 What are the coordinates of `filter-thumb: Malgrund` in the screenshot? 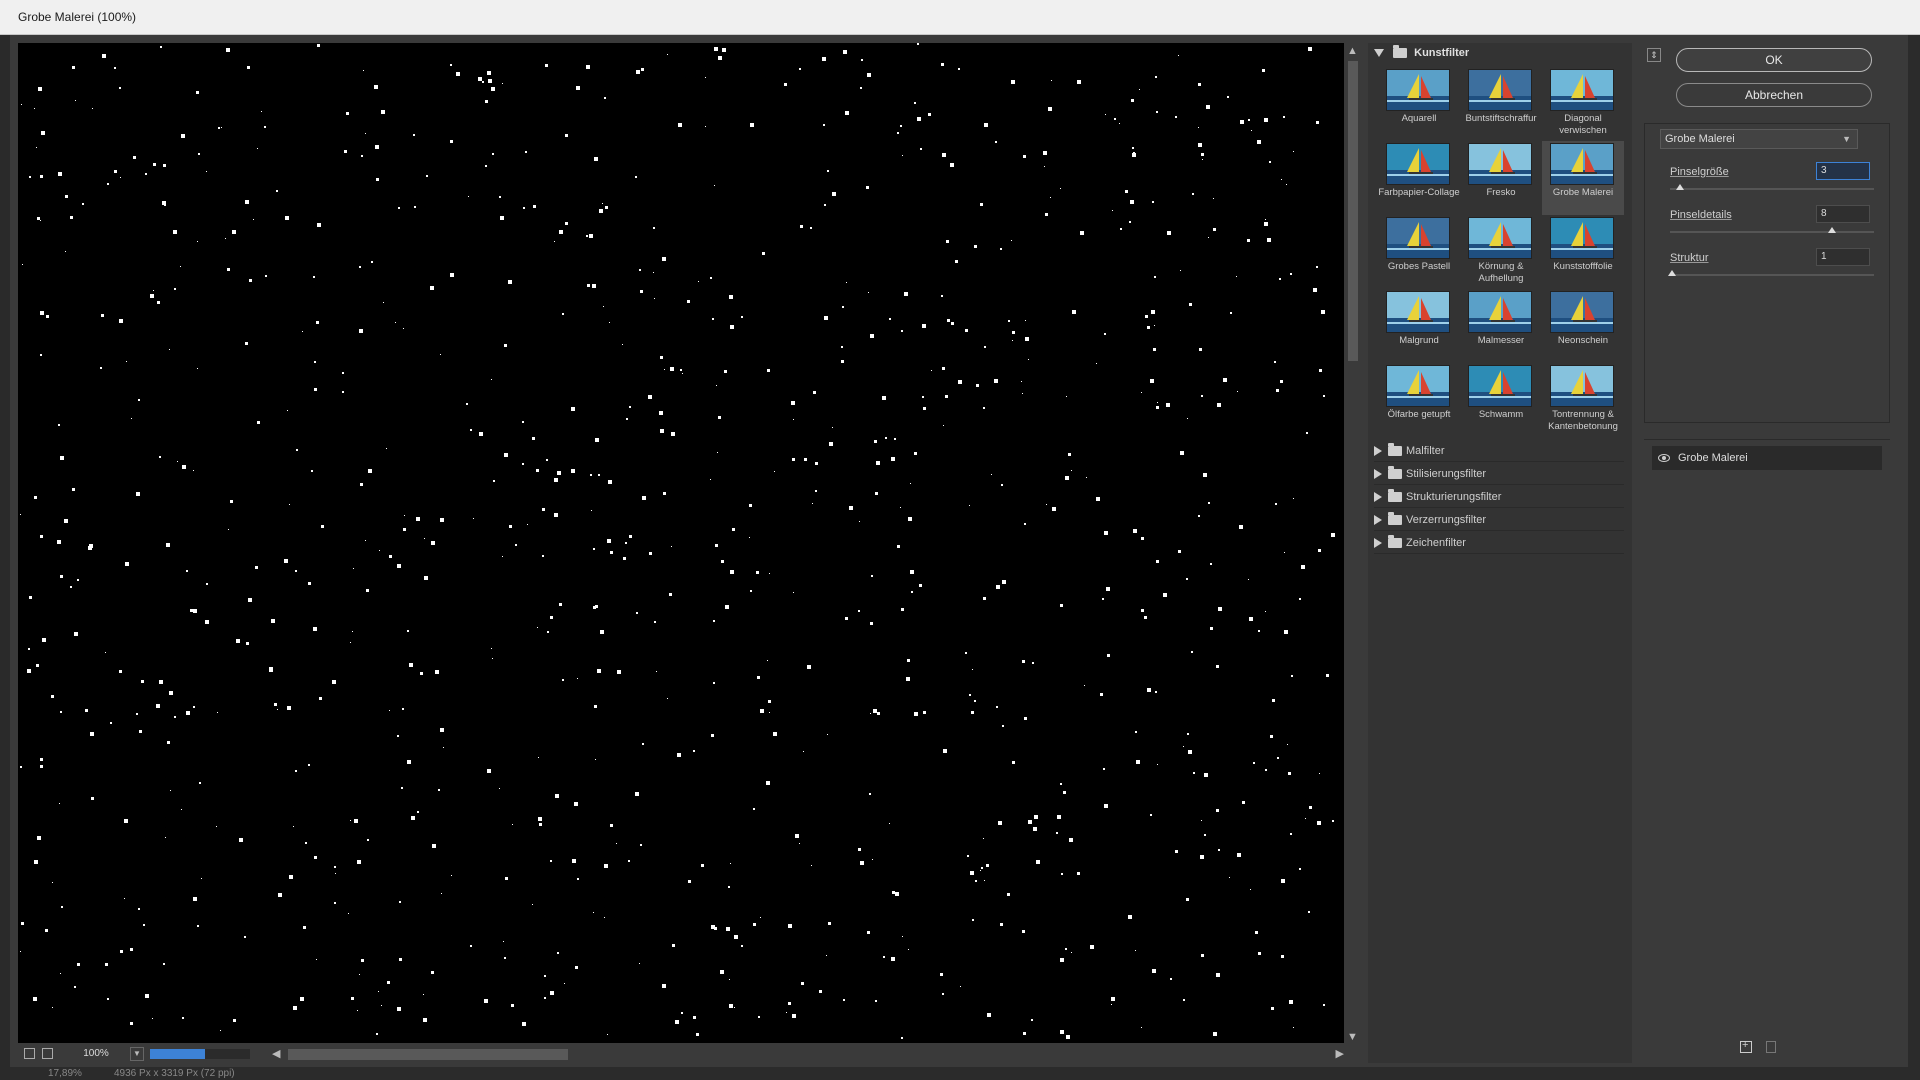 It's located at (1419, 326).